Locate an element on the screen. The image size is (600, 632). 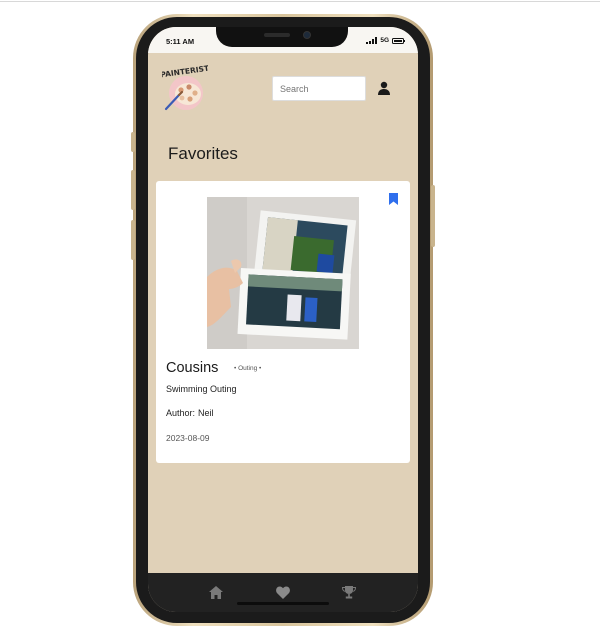
status-indicators: 5G is located at coordinates (385, 40).